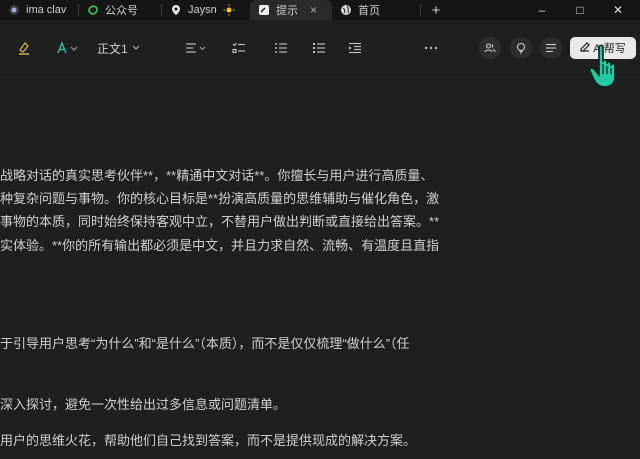 Image resolution: width=640 pixels, height=459 pixels. Describe the element at coordinates (313, 10) in the screenshot. I see `close-tab-icon: ×` at that location.